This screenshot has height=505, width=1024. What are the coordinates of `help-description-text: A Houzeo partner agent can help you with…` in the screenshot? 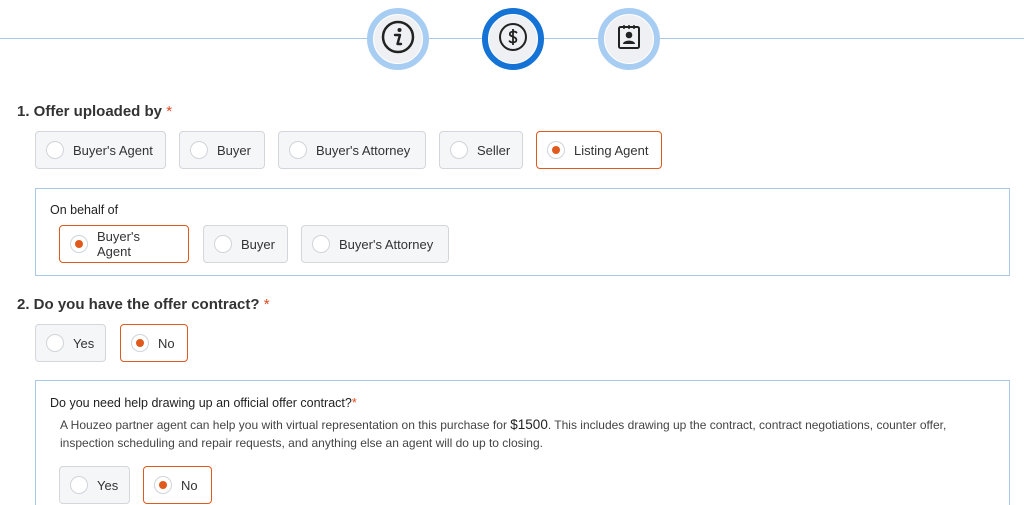 It's located at (283, 425).